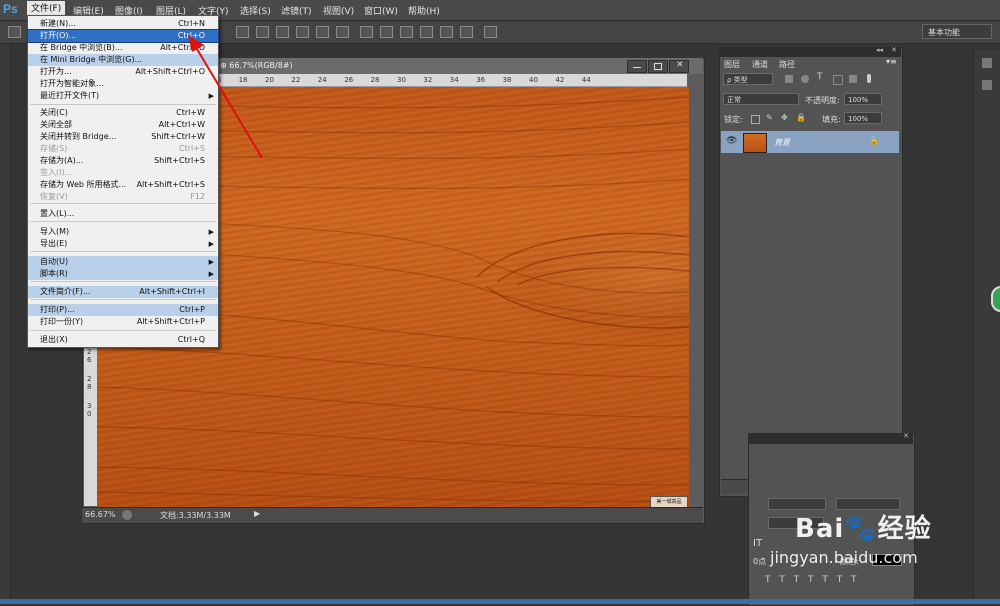  Describe the element at coordinates (296, 10) in the screenshot. I see `menu-item: 滤镜(T)` at that location.